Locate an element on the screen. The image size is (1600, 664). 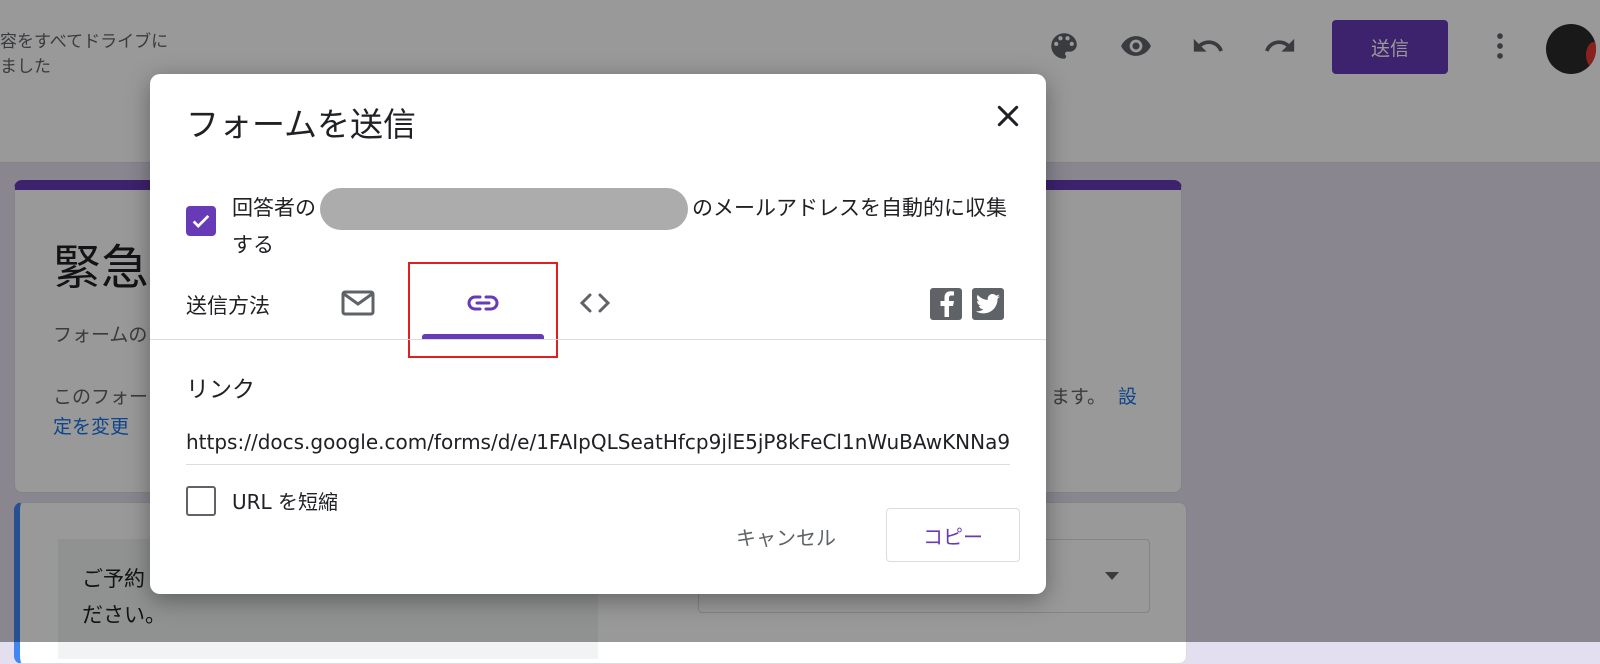
collect-email-label: 回答者の のメールアドレスを自動的に収集する is located at coordinates (627, 224).